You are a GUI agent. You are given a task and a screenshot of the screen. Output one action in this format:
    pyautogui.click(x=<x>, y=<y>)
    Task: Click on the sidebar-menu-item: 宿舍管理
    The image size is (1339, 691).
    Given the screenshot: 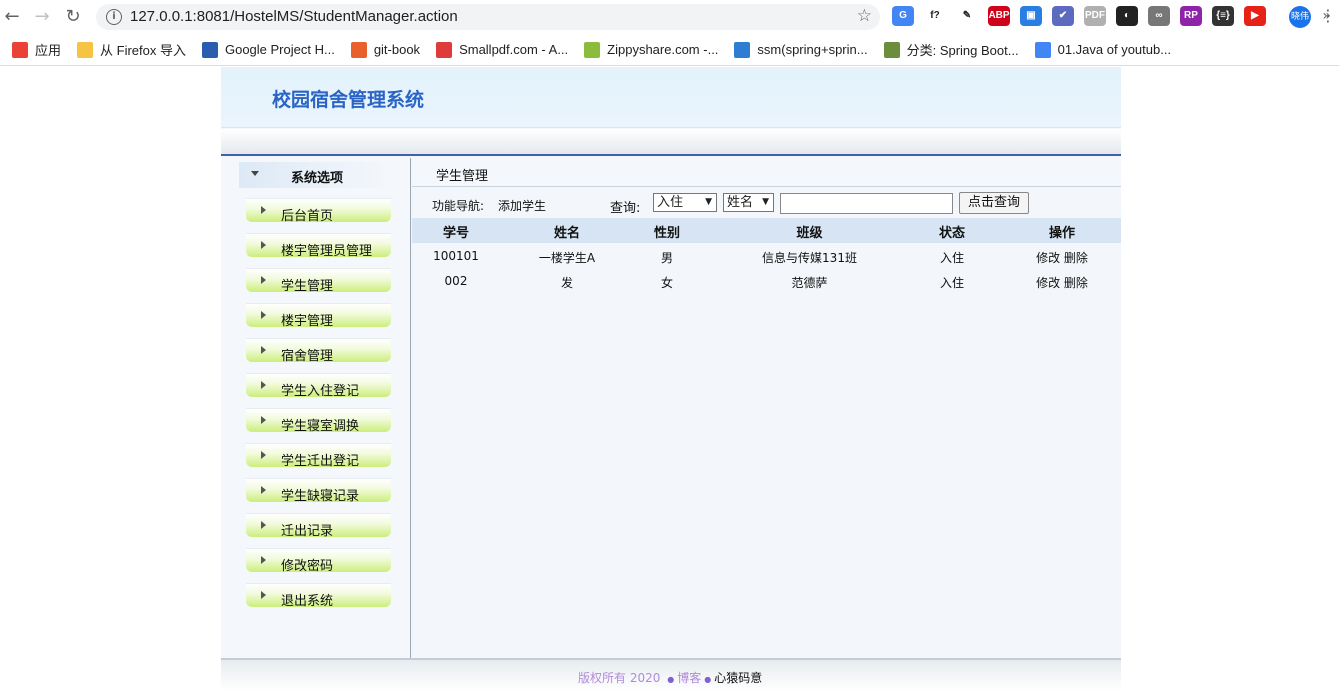 What is the action you would take?
    pyautogui.click(x=318, y=351)
    